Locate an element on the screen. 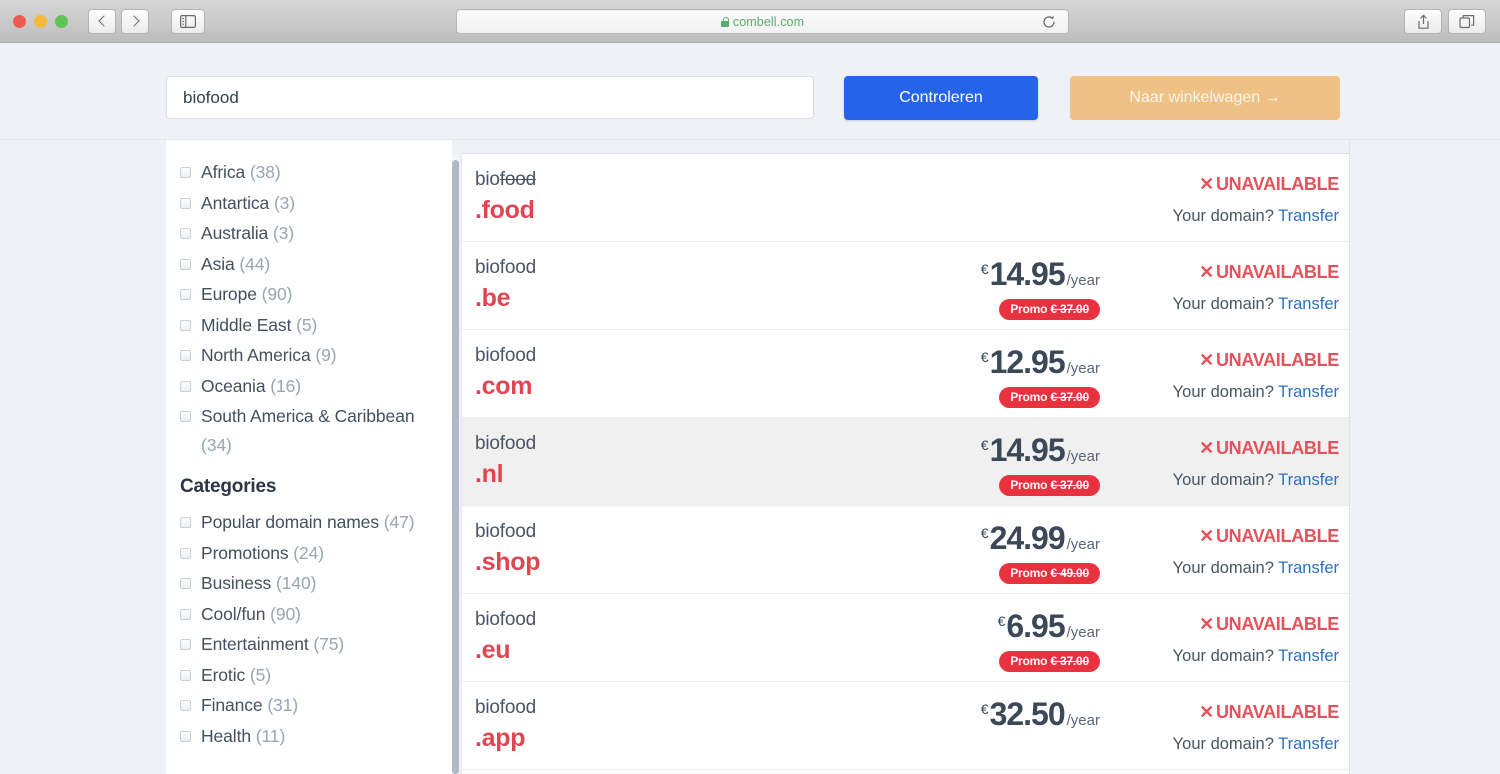  filter-region-0: Africa (38) is located at coordinates (309, 172).